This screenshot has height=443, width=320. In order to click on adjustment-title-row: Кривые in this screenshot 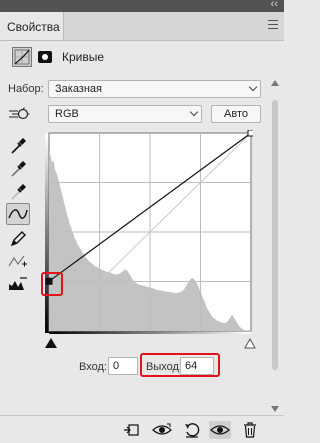, I will do `click(142, 58)`.